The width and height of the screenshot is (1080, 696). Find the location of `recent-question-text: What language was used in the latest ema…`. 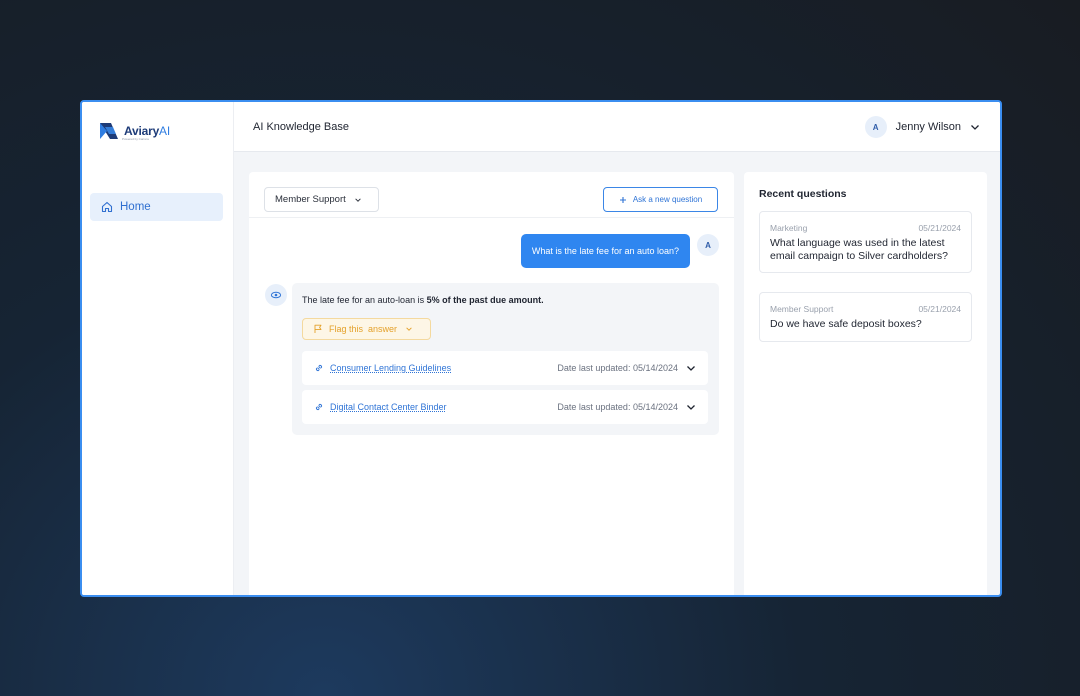

recent-question-text: What language was used in the latest ema… is located at coordinates (859, 249).